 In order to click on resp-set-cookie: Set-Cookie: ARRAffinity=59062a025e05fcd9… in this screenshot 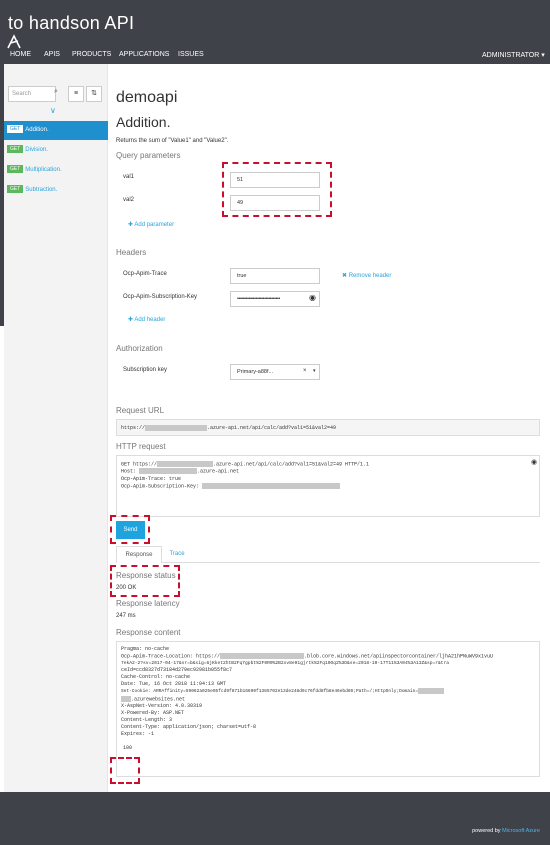, I will do `click(328, 691)`.